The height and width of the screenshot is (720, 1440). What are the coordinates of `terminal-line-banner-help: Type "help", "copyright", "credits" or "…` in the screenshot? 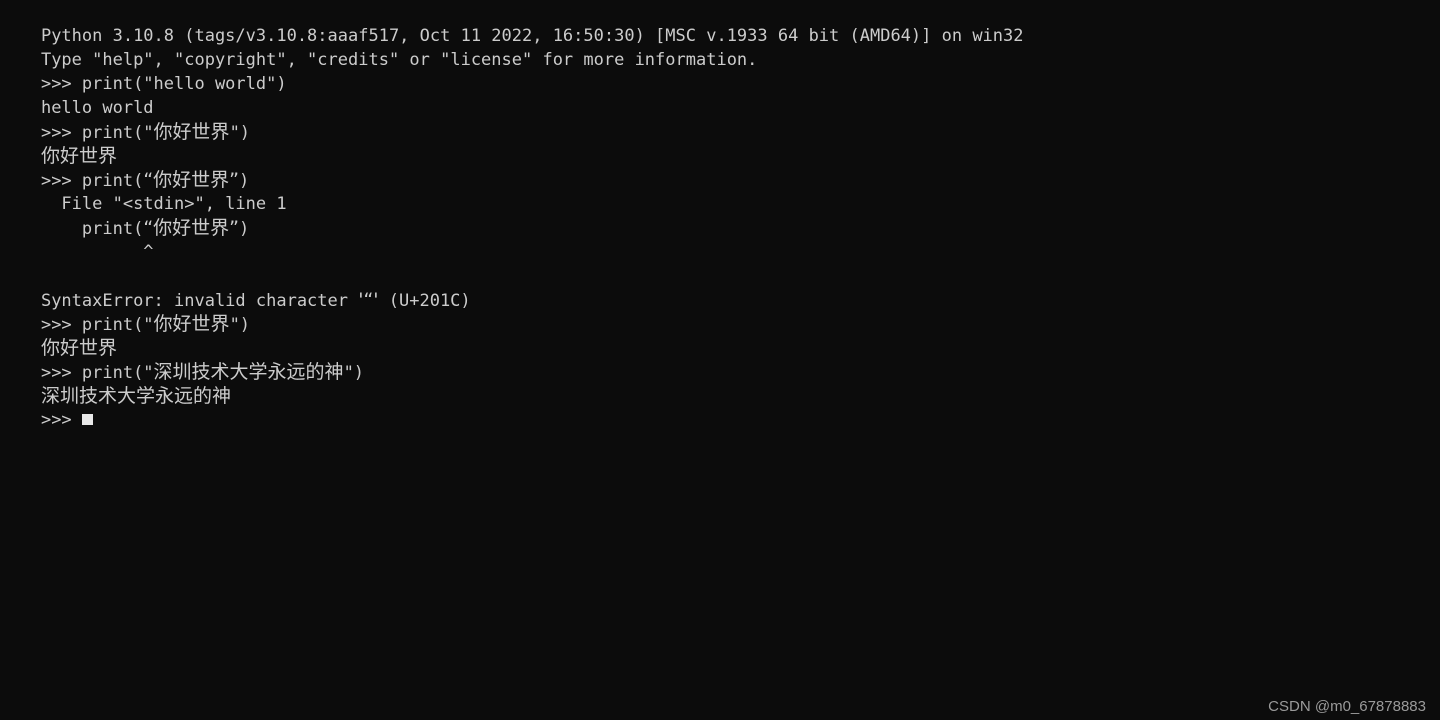 It's located at (720, 47).